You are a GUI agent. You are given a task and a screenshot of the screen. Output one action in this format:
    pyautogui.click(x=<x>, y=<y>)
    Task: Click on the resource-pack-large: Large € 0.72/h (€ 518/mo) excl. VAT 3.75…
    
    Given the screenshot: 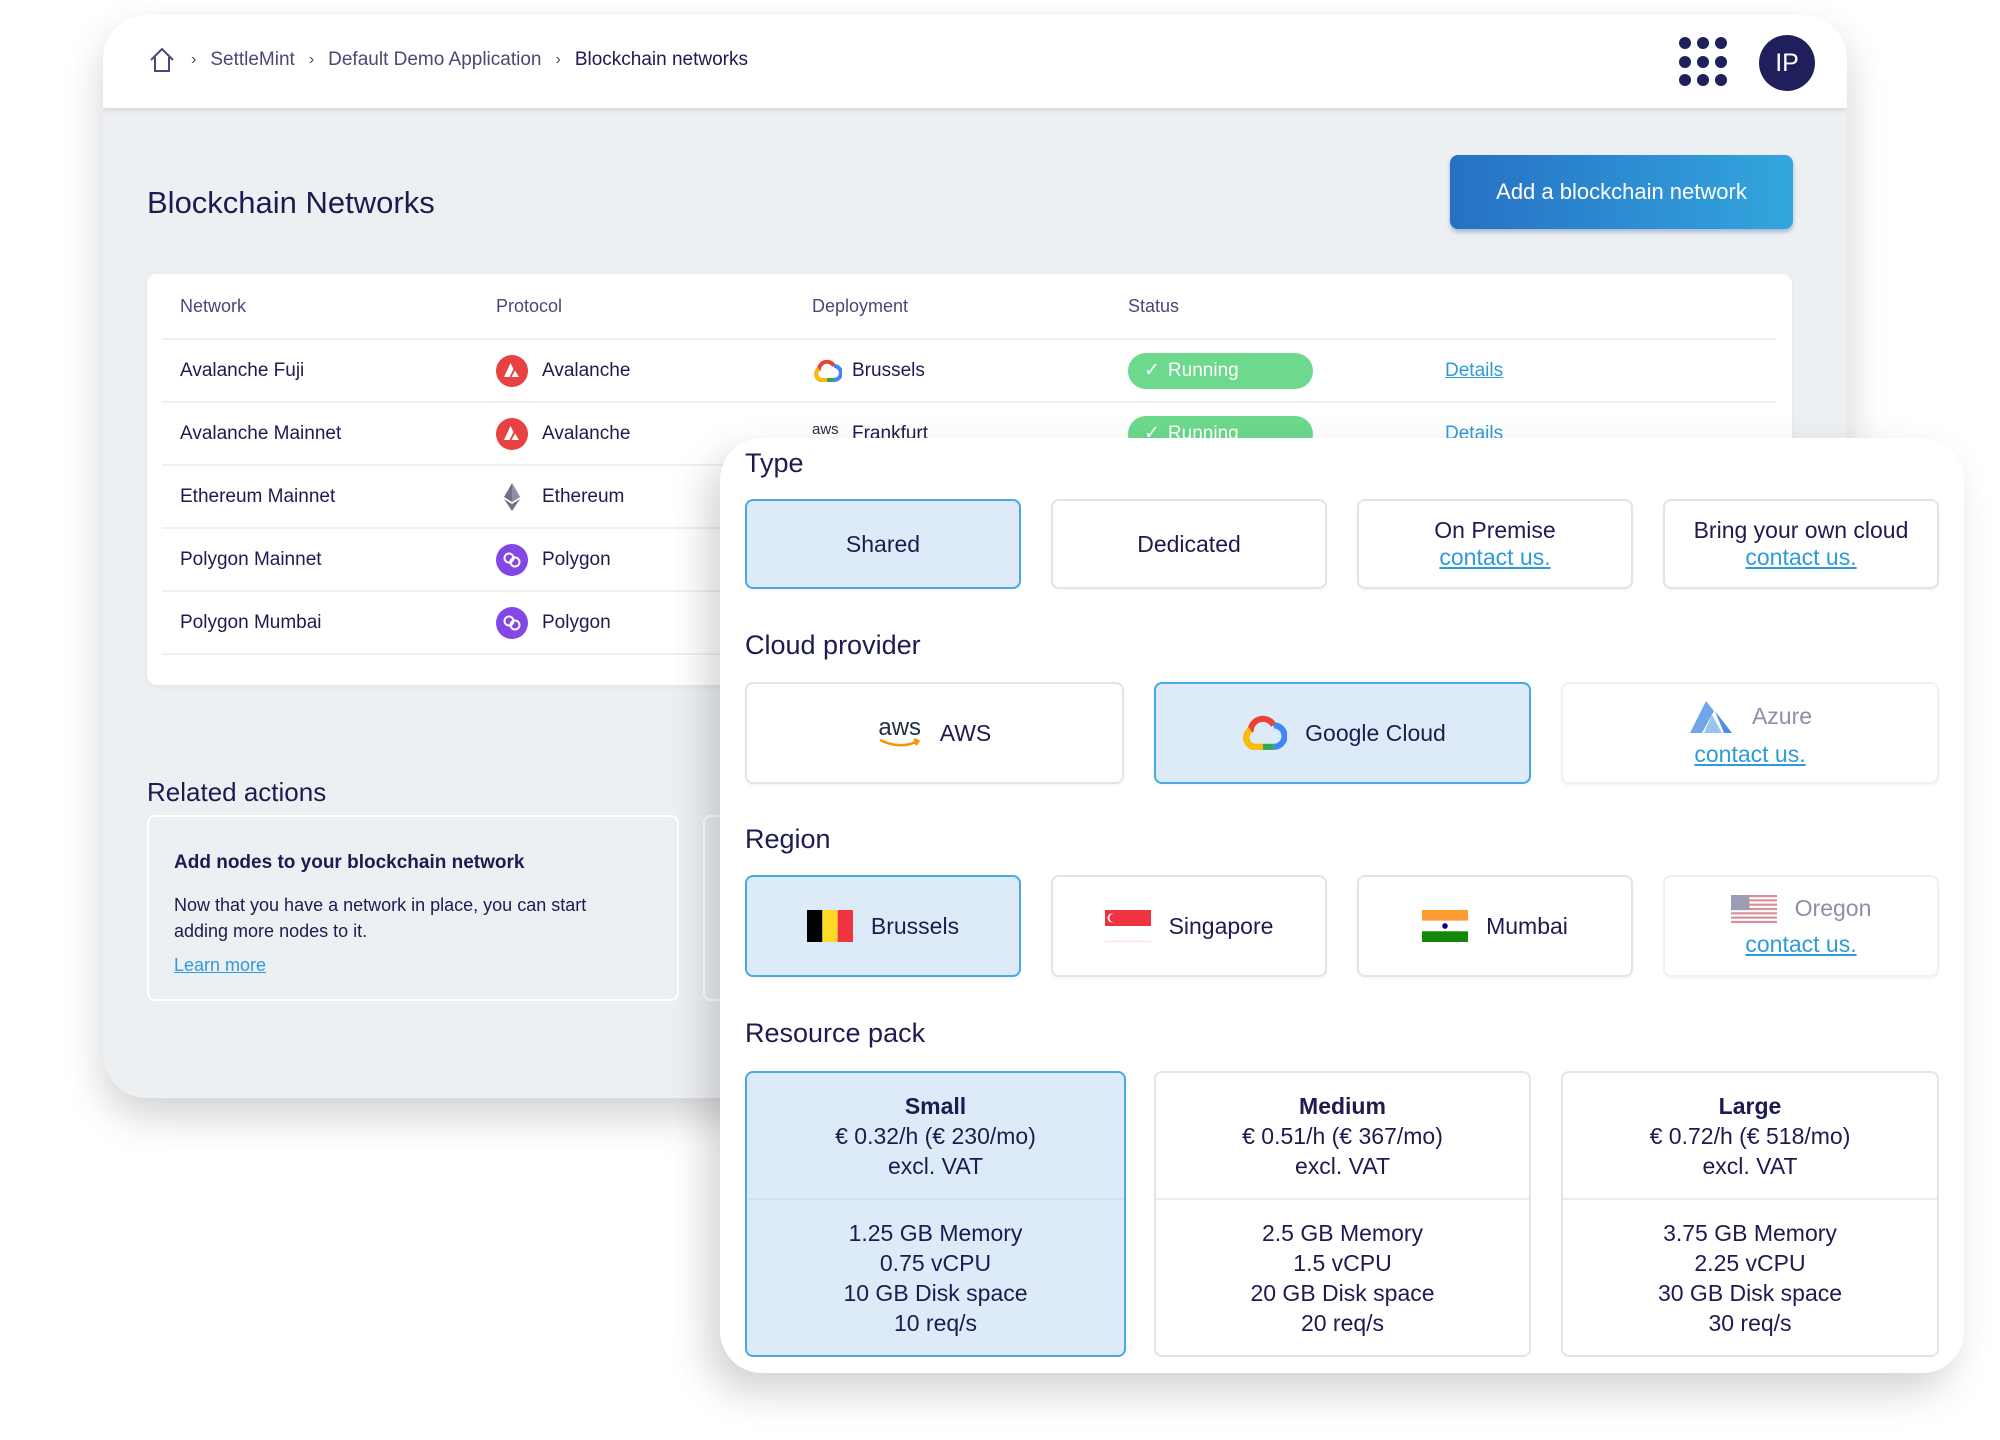 What is the action you would take?
    pyautogui.click(x=1750, y=1214)
    